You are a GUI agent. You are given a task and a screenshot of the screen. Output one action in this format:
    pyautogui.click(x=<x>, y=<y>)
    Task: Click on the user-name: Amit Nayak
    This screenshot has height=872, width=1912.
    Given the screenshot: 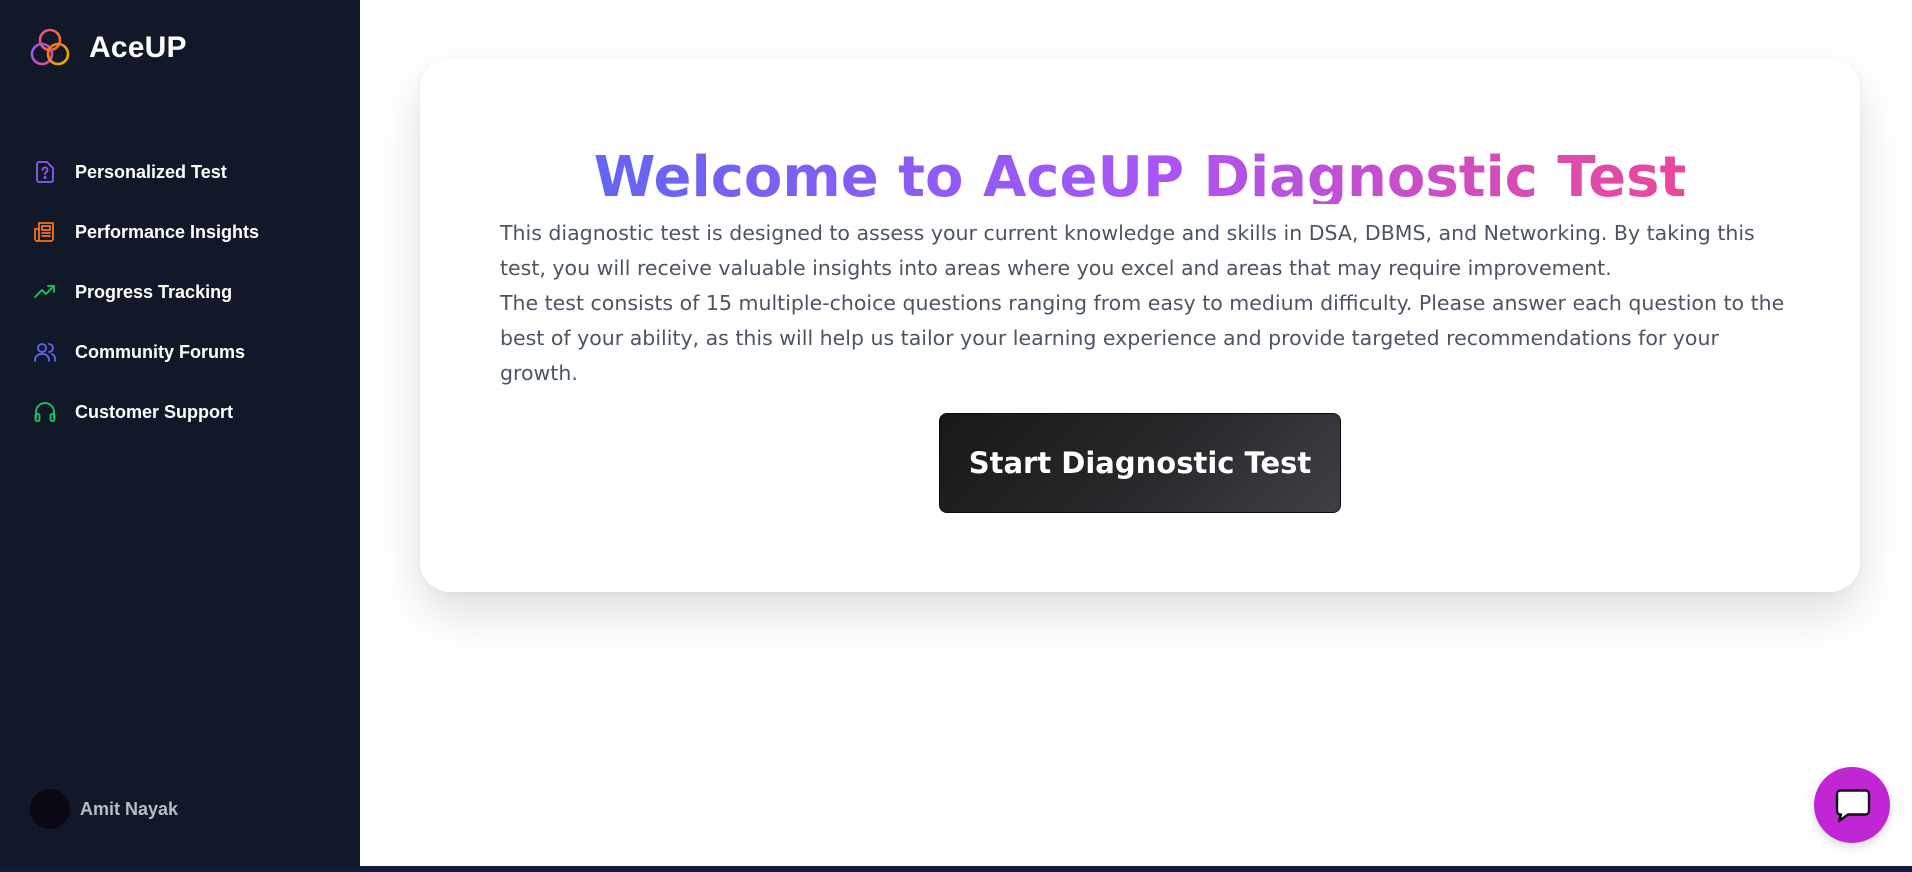 What is the action you would take?
    pyautogui.click(x=129, y=808)
    